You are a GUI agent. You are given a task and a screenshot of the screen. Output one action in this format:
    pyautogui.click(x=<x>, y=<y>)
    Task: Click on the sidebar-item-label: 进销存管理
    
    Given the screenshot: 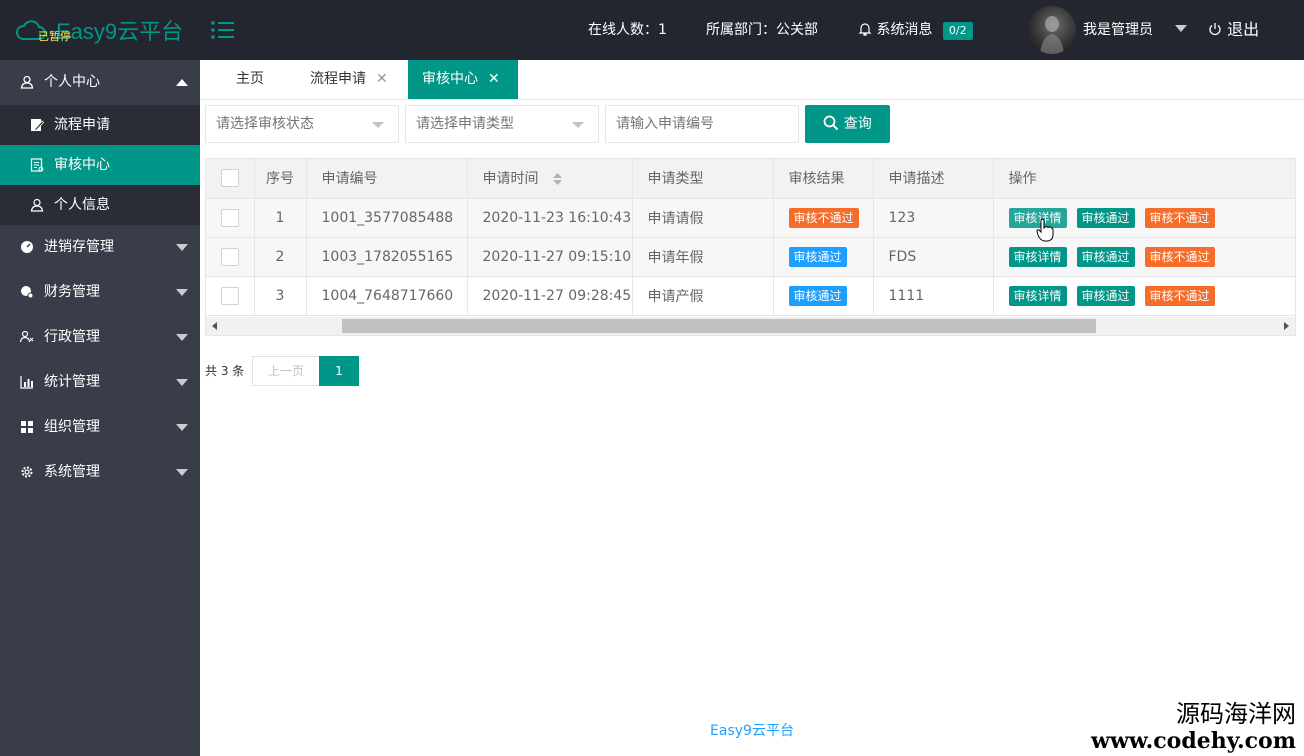 What is the action you would take?
    pyautogui.click(x=79, y=247)
    